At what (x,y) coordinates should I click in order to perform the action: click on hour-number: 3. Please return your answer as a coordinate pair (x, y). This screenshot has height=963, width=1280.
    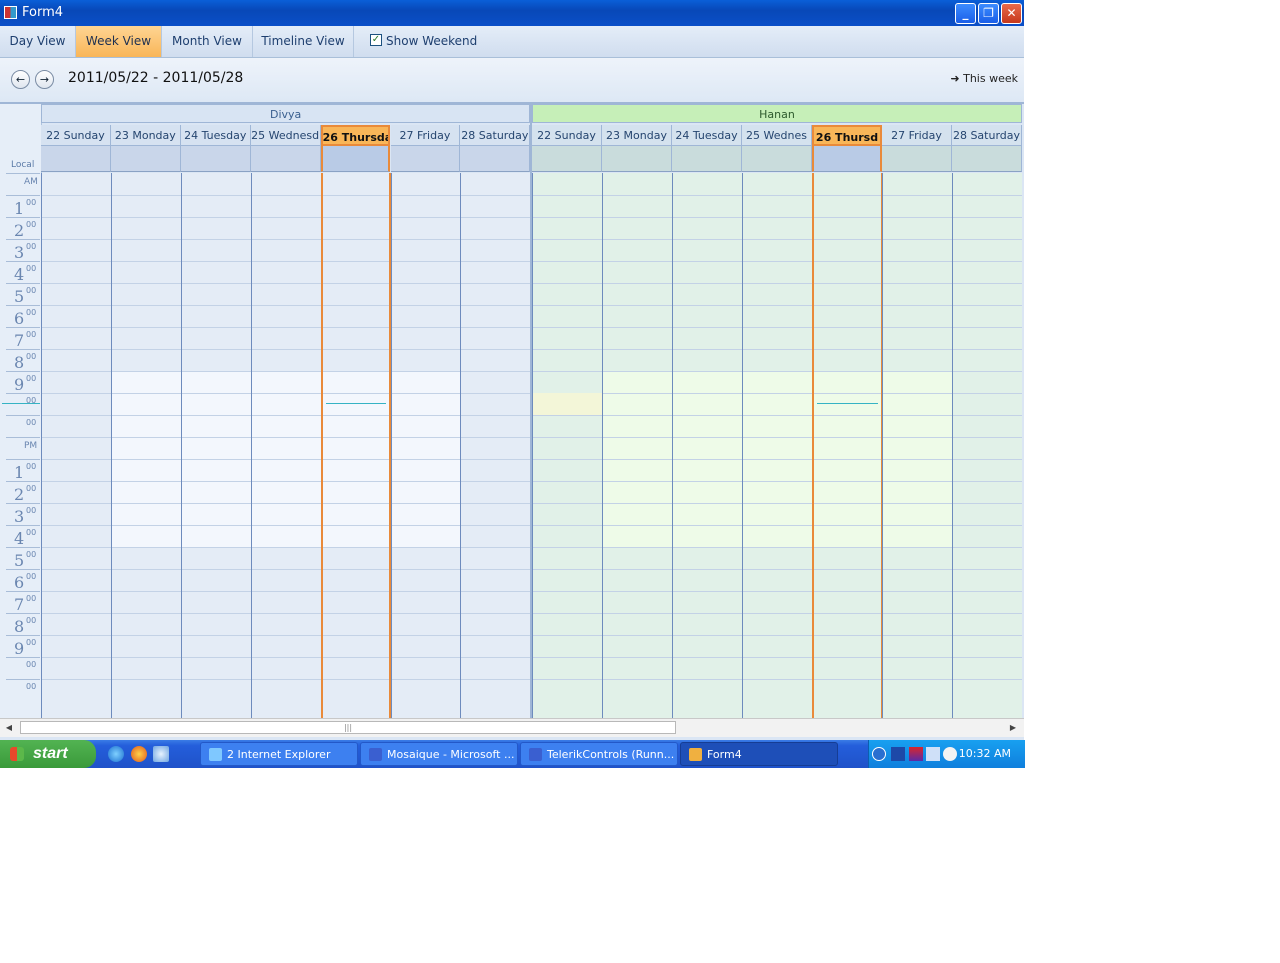
    Looking at the image, I should click on (19, 516).